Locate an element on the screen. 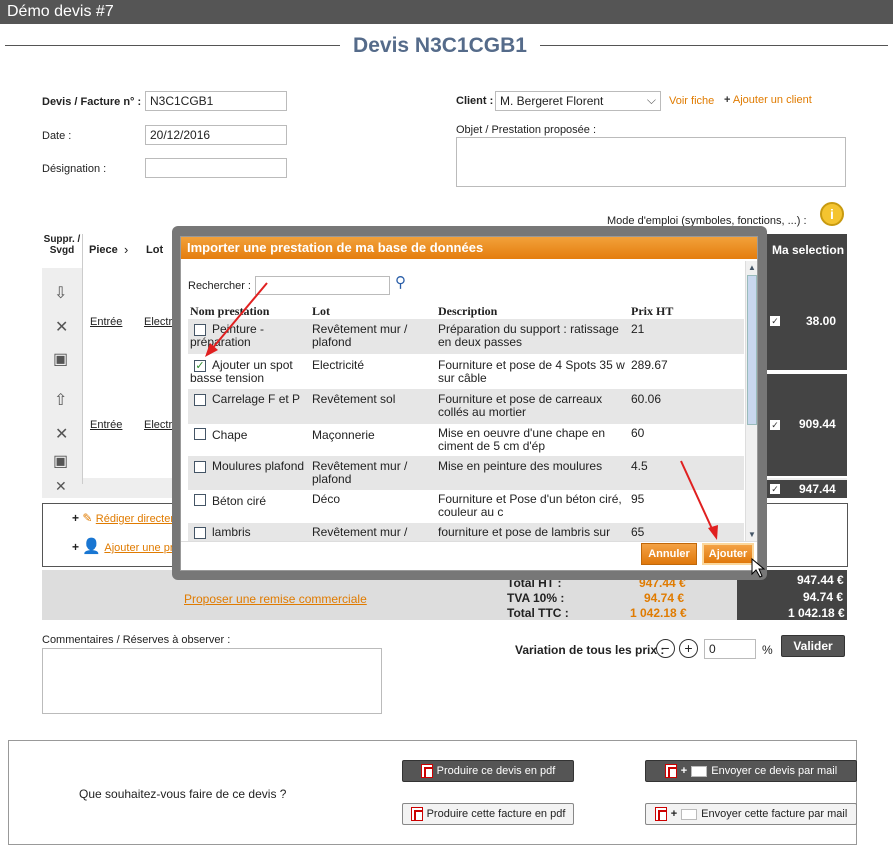 This screenshot has height=850, width=893. annotation-arrow-ajouter is located at coordinates (697, 496).